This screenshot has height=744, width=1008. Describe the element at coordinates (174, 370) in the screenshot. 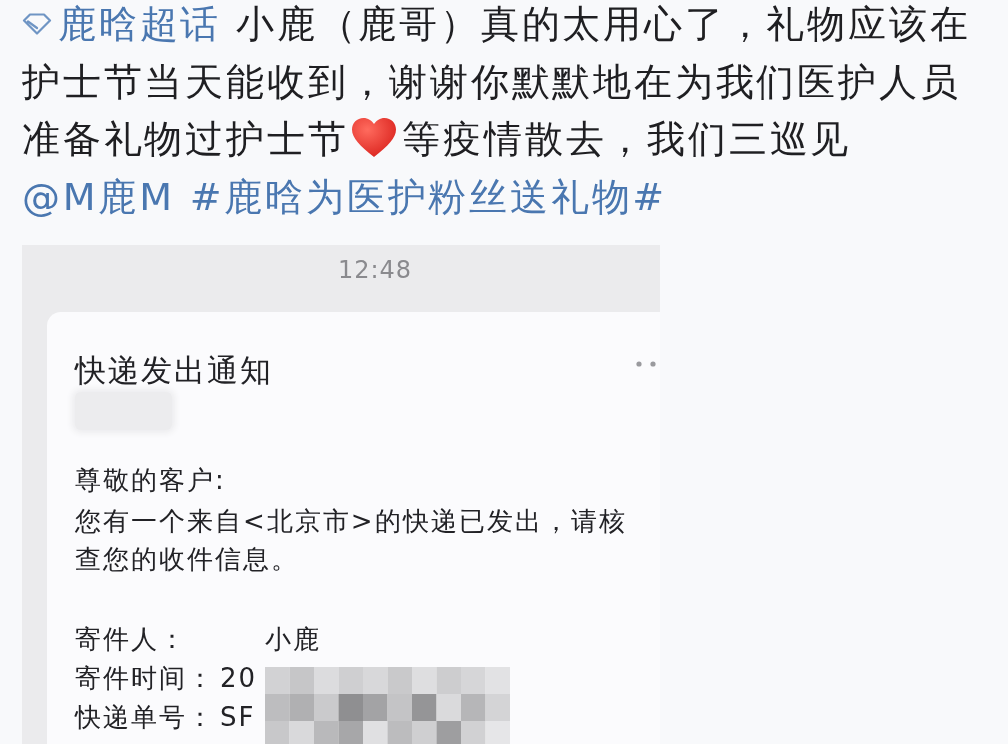

I see `notification-title: 快递发出通知` at that location.